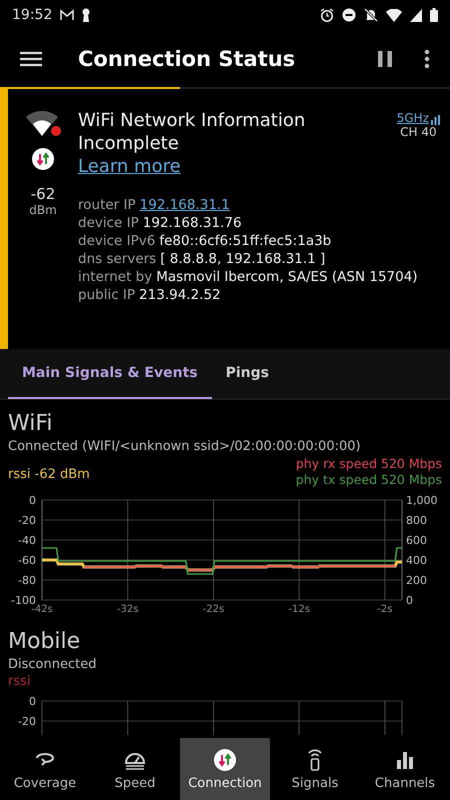  I want to click on ip-link: 192.168.31.1, so click(185, 205).